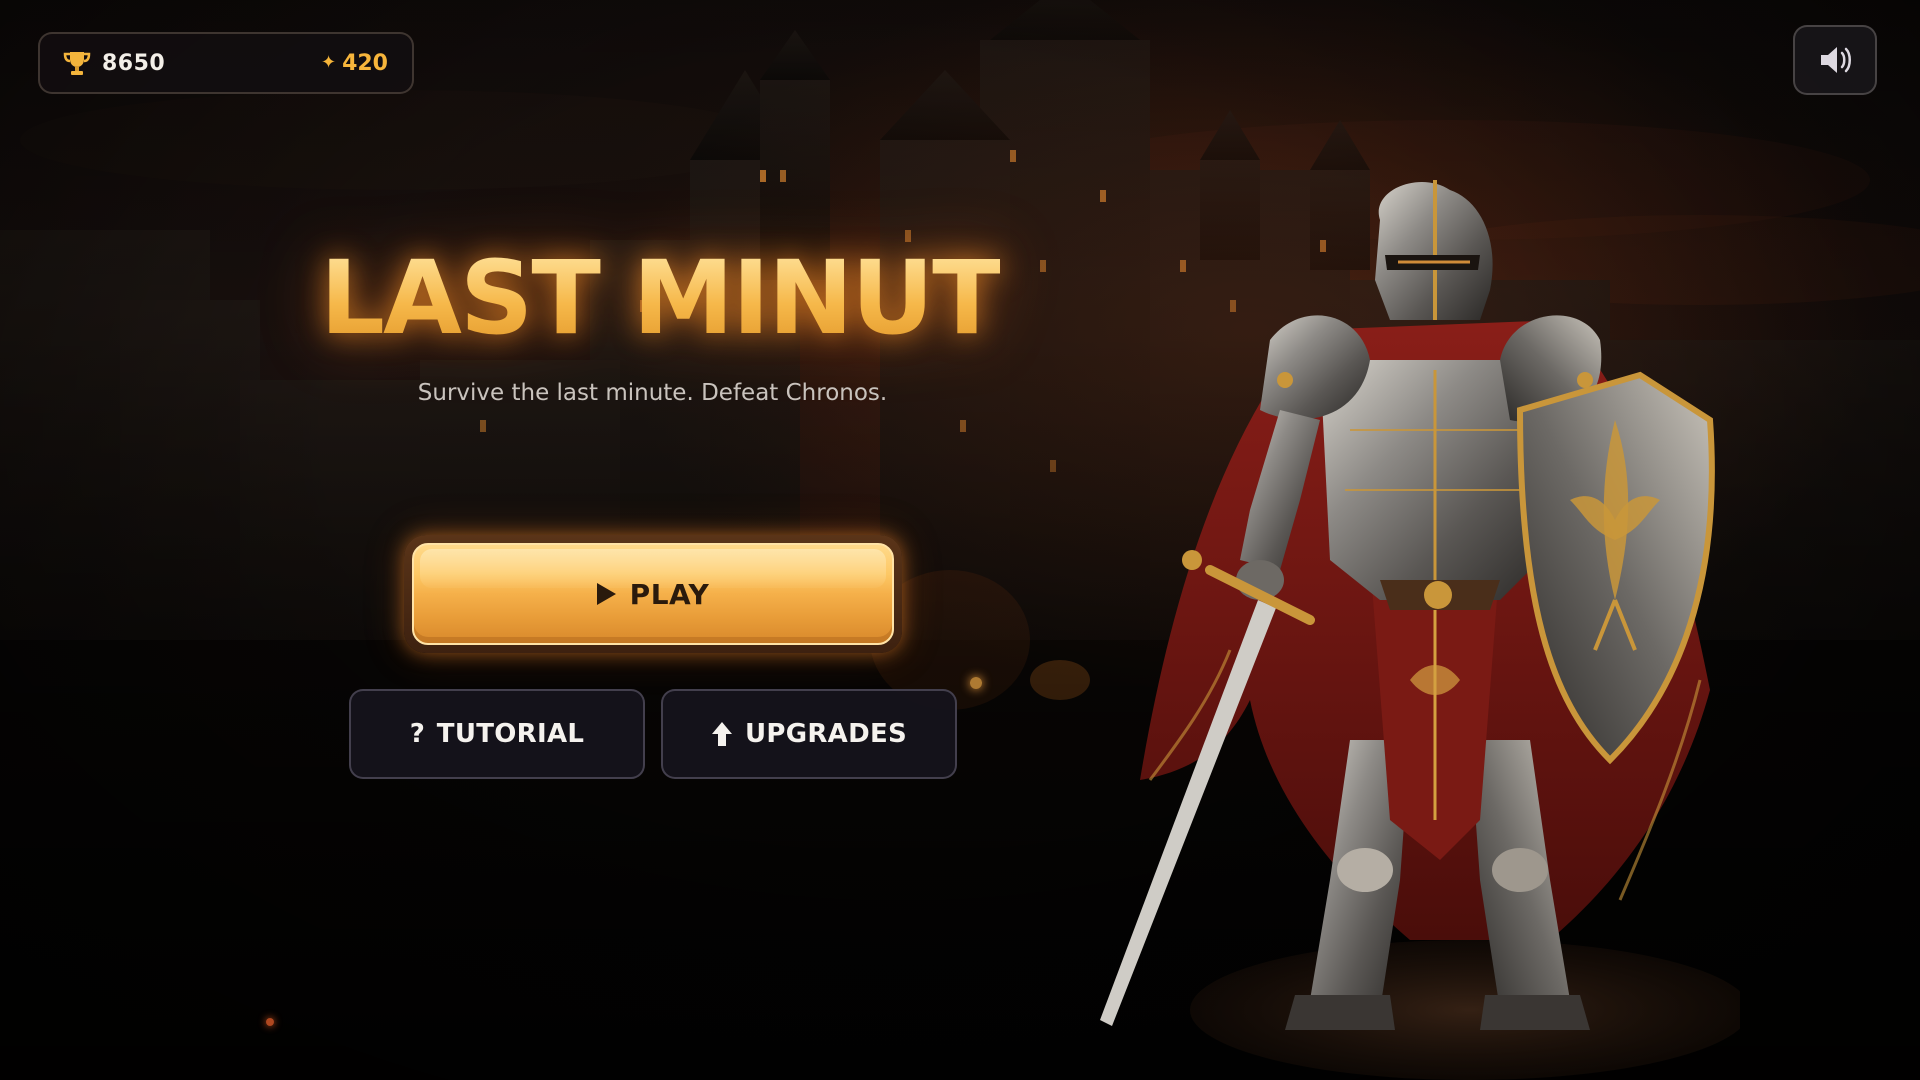 This screenshot has width=1920, height=1080. What do you see at coordinates (721, 734) in the screenshot?
I see `arrow-up-icon` at bounding box center [721, 734].